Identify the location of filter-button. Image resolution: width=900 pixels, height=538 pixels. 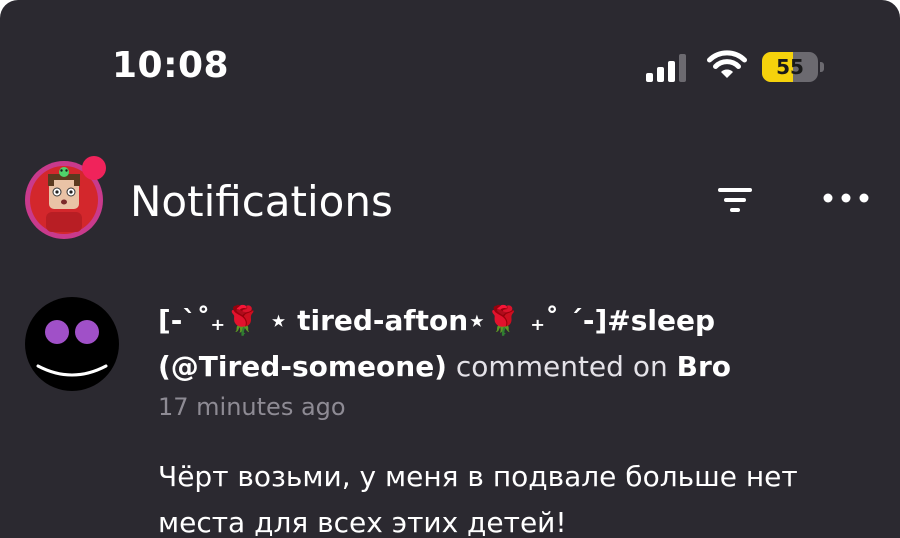
(735, 200).